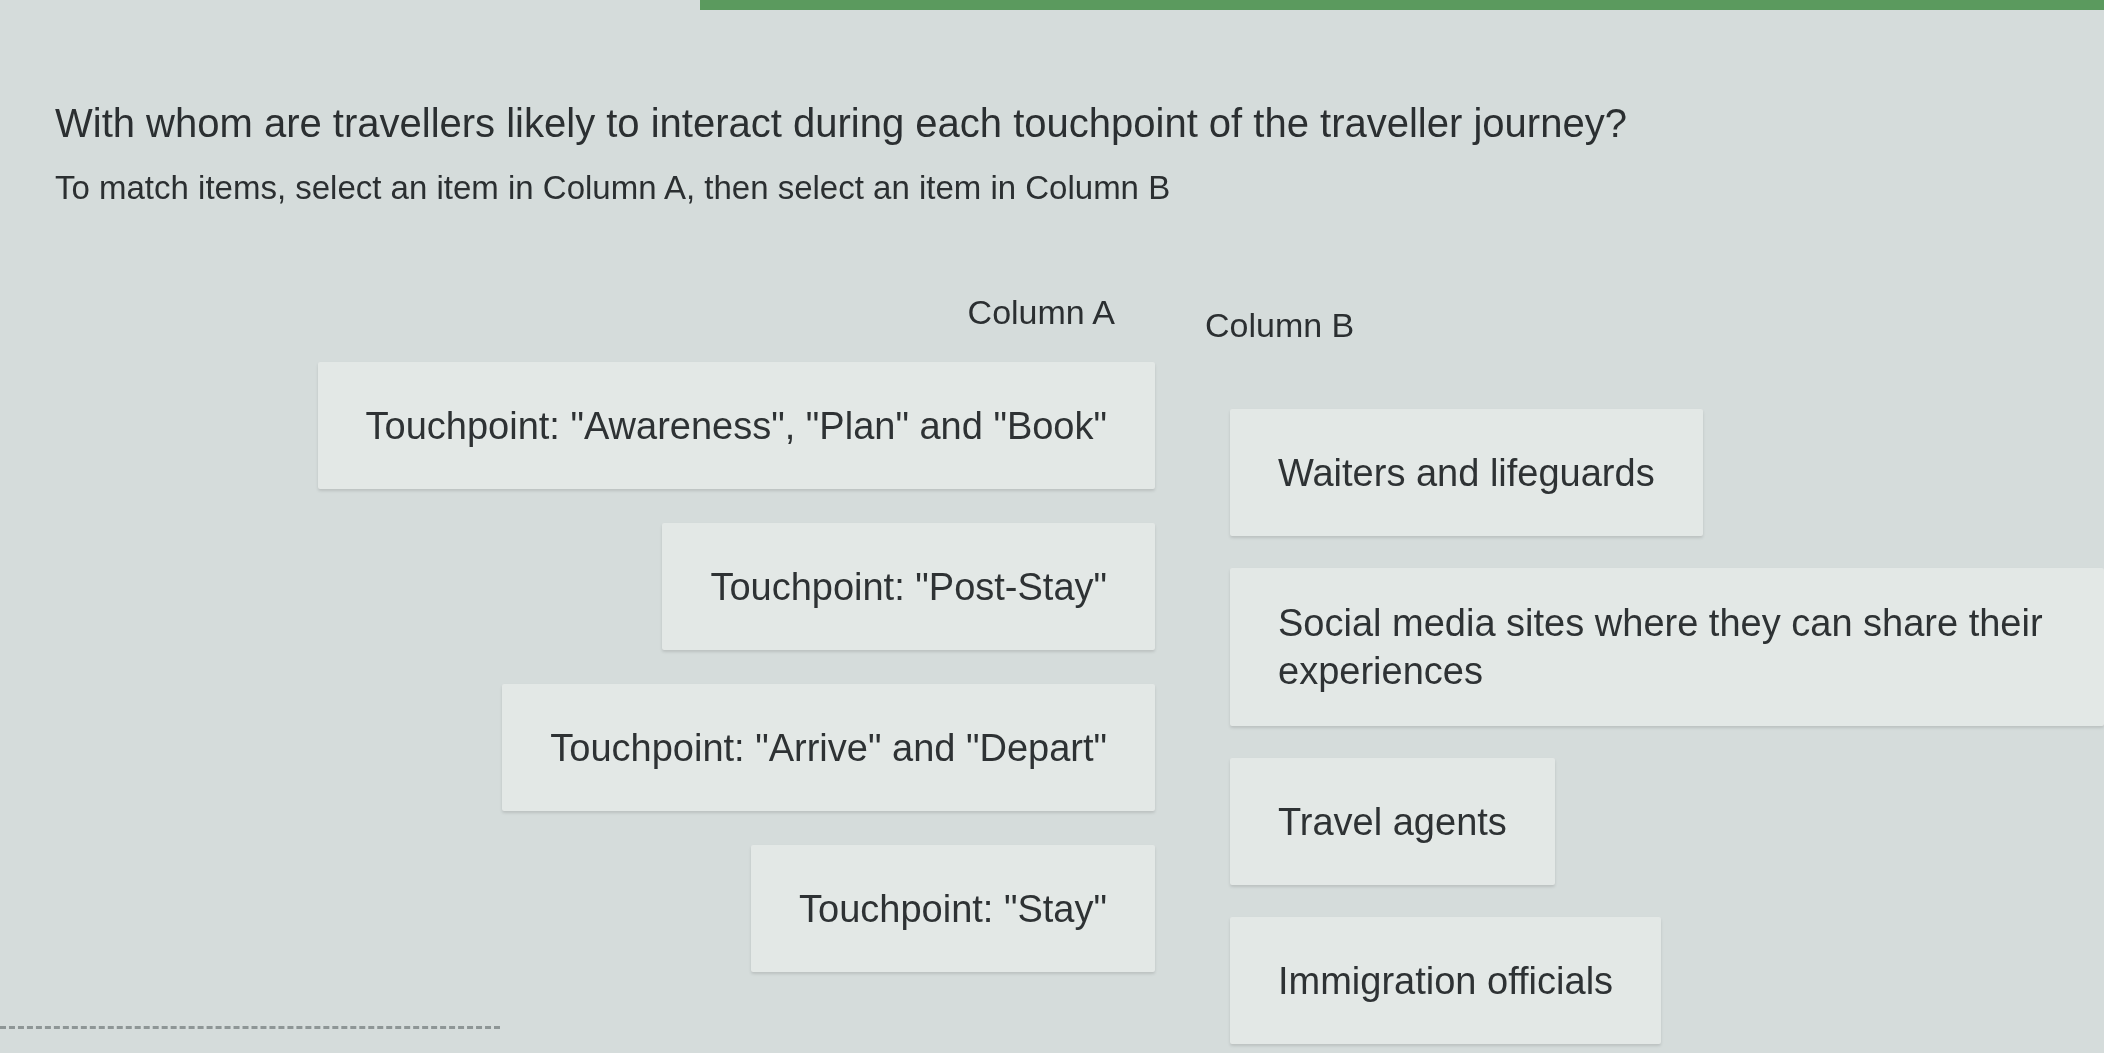 The width and height of the screenshot is (2104, 1053). Describe the element at coordinates (613, 188) in the screenshot. I see `instructions-text: To match items, select an item in Column A, then select an item in Column B` at that location.